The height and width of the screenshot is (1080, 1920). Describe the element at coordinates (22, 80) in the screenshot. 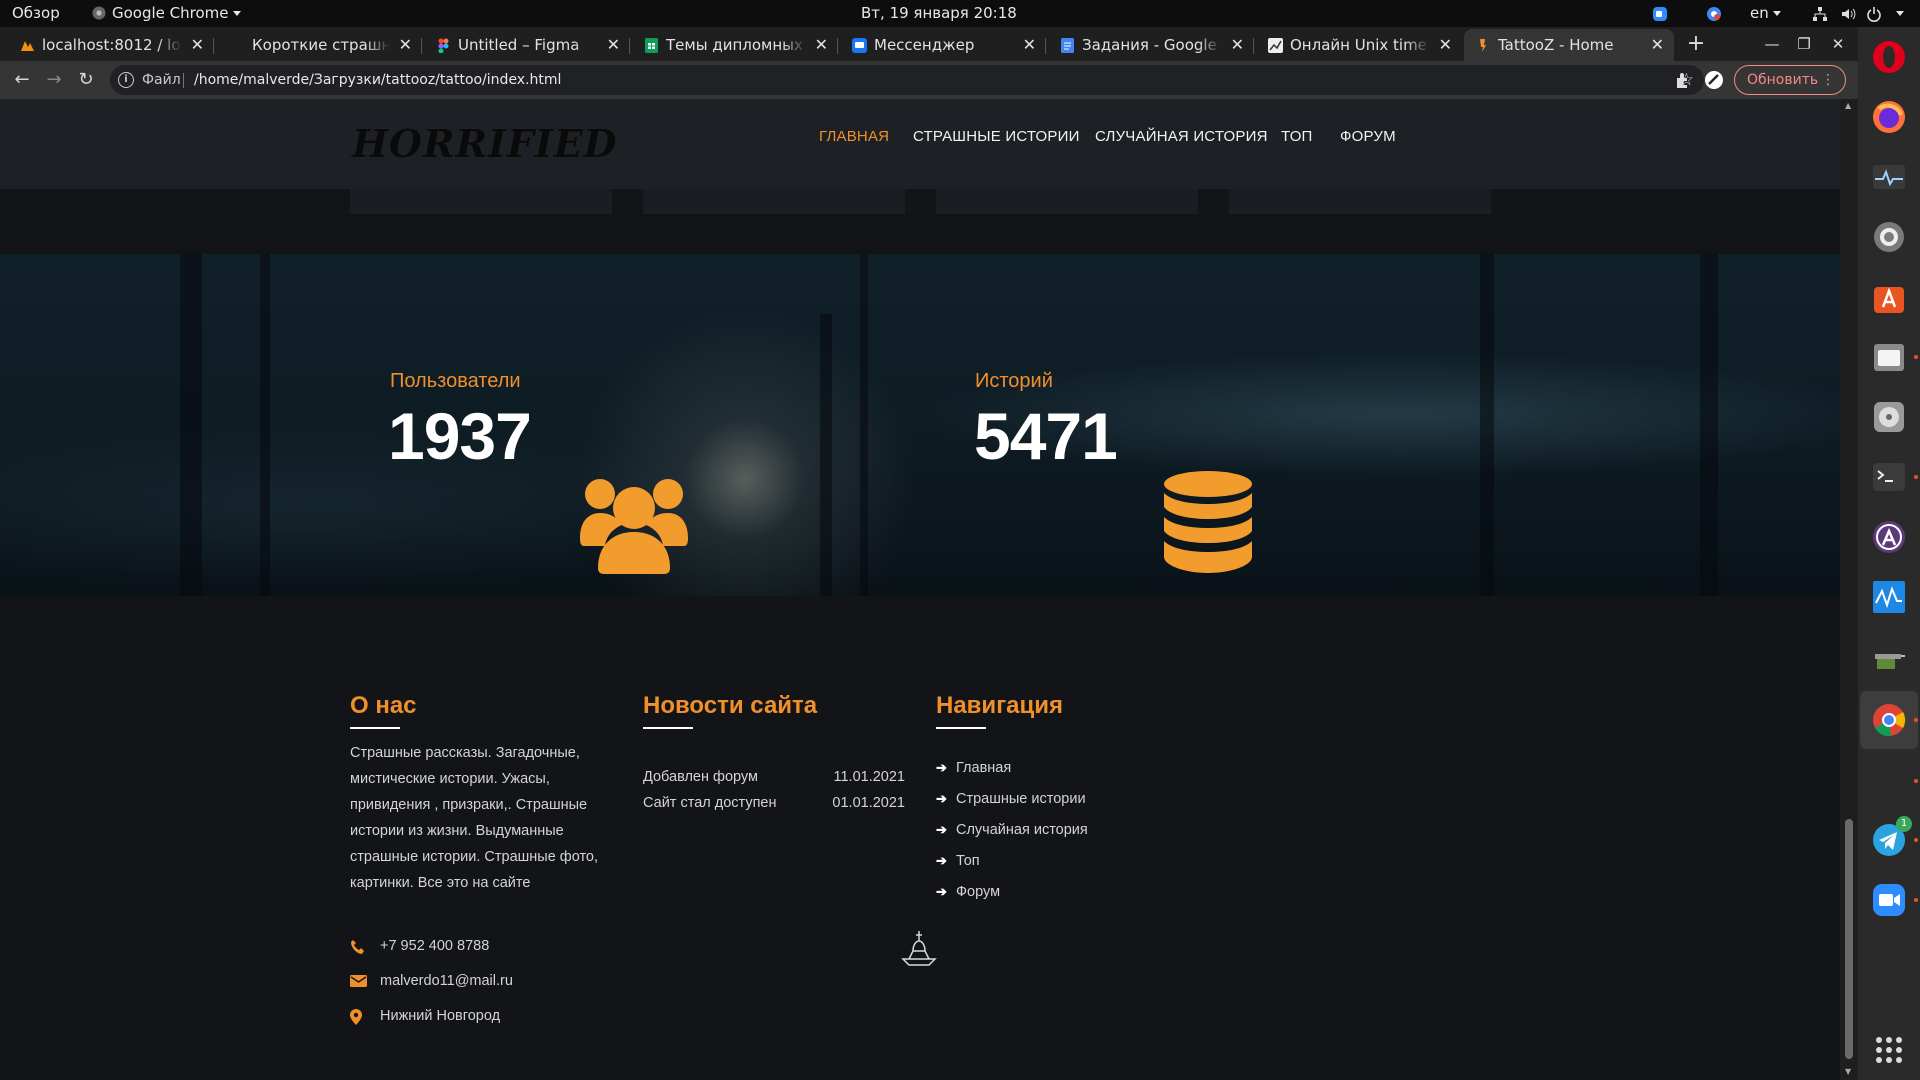

I see `back-button: ←` at that location.